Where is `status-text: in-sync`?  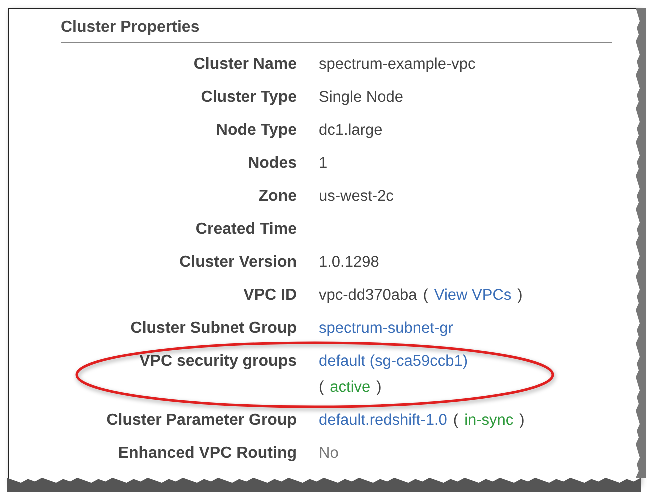
status-text: in-sync is located at coordinates (489, 421).